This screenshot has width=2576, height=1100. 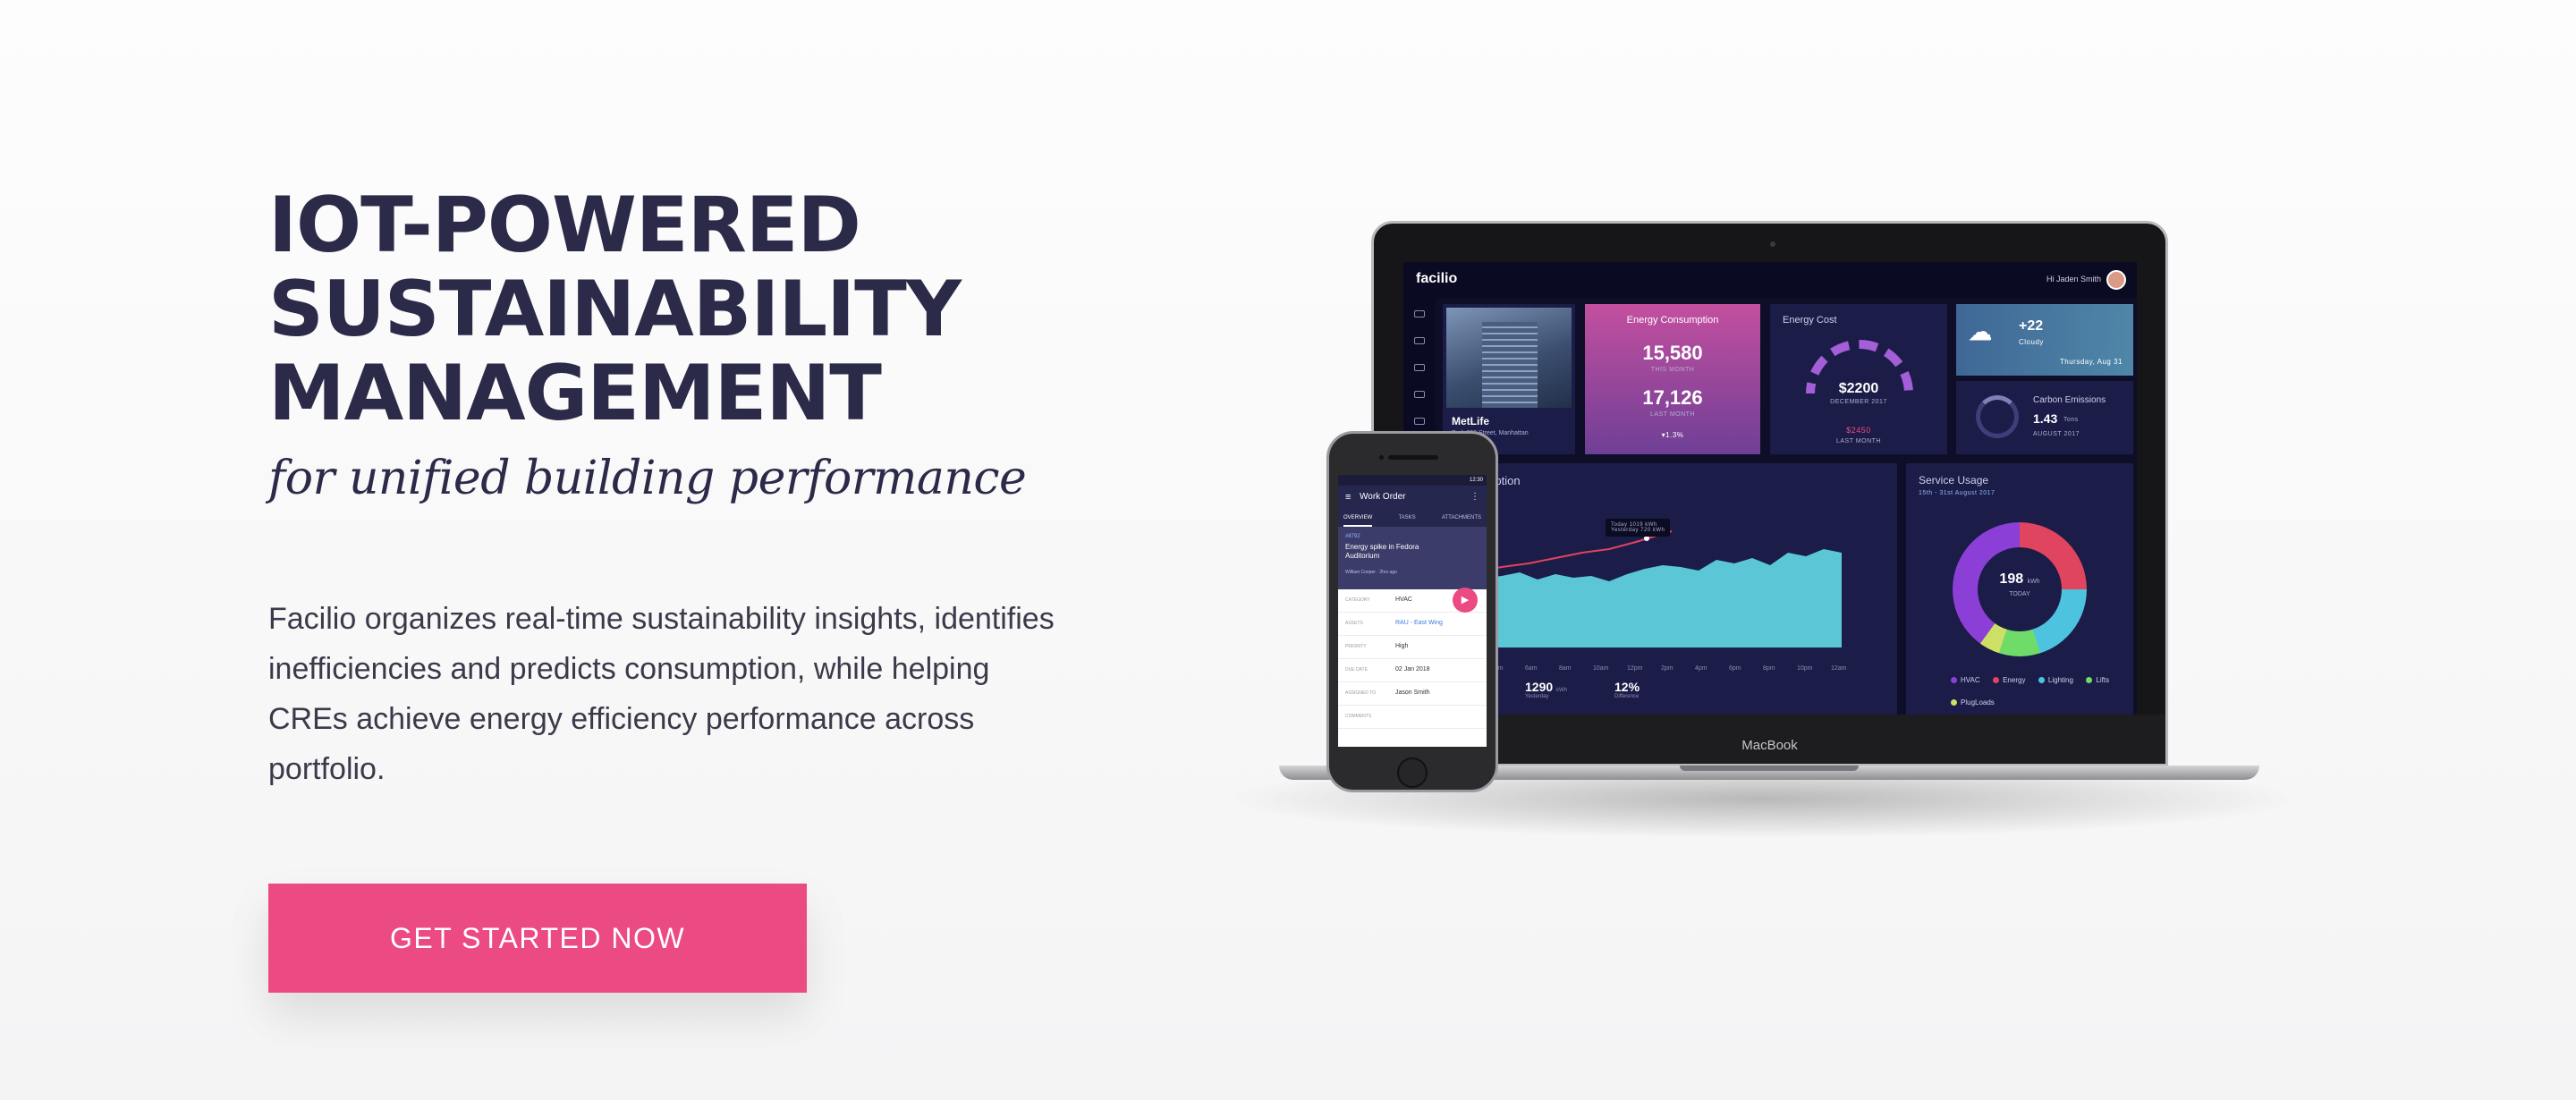 What do you see at coordinates (1412, 772) in the screenshot?
I see `home-button` at bounding box center [1412, 772].